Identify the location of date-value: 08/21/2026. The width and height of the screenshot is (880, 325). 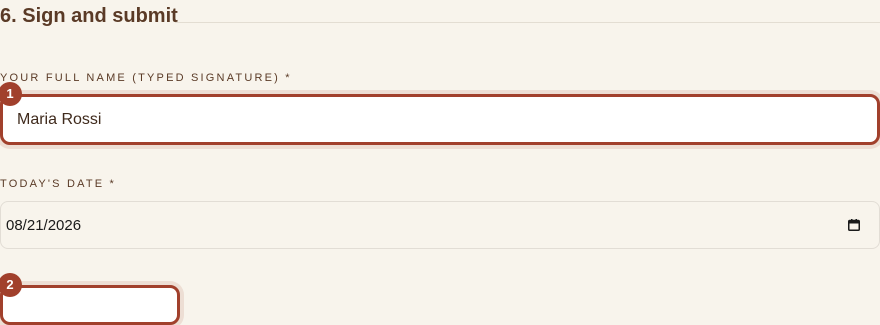
(44, 225).